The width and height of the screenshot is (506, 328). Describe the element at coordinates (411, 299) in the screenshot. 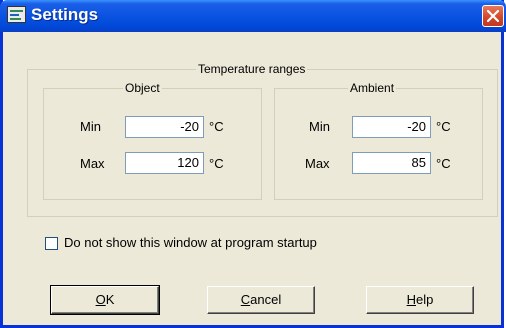

I see `help-mnemonic: H` at that location.